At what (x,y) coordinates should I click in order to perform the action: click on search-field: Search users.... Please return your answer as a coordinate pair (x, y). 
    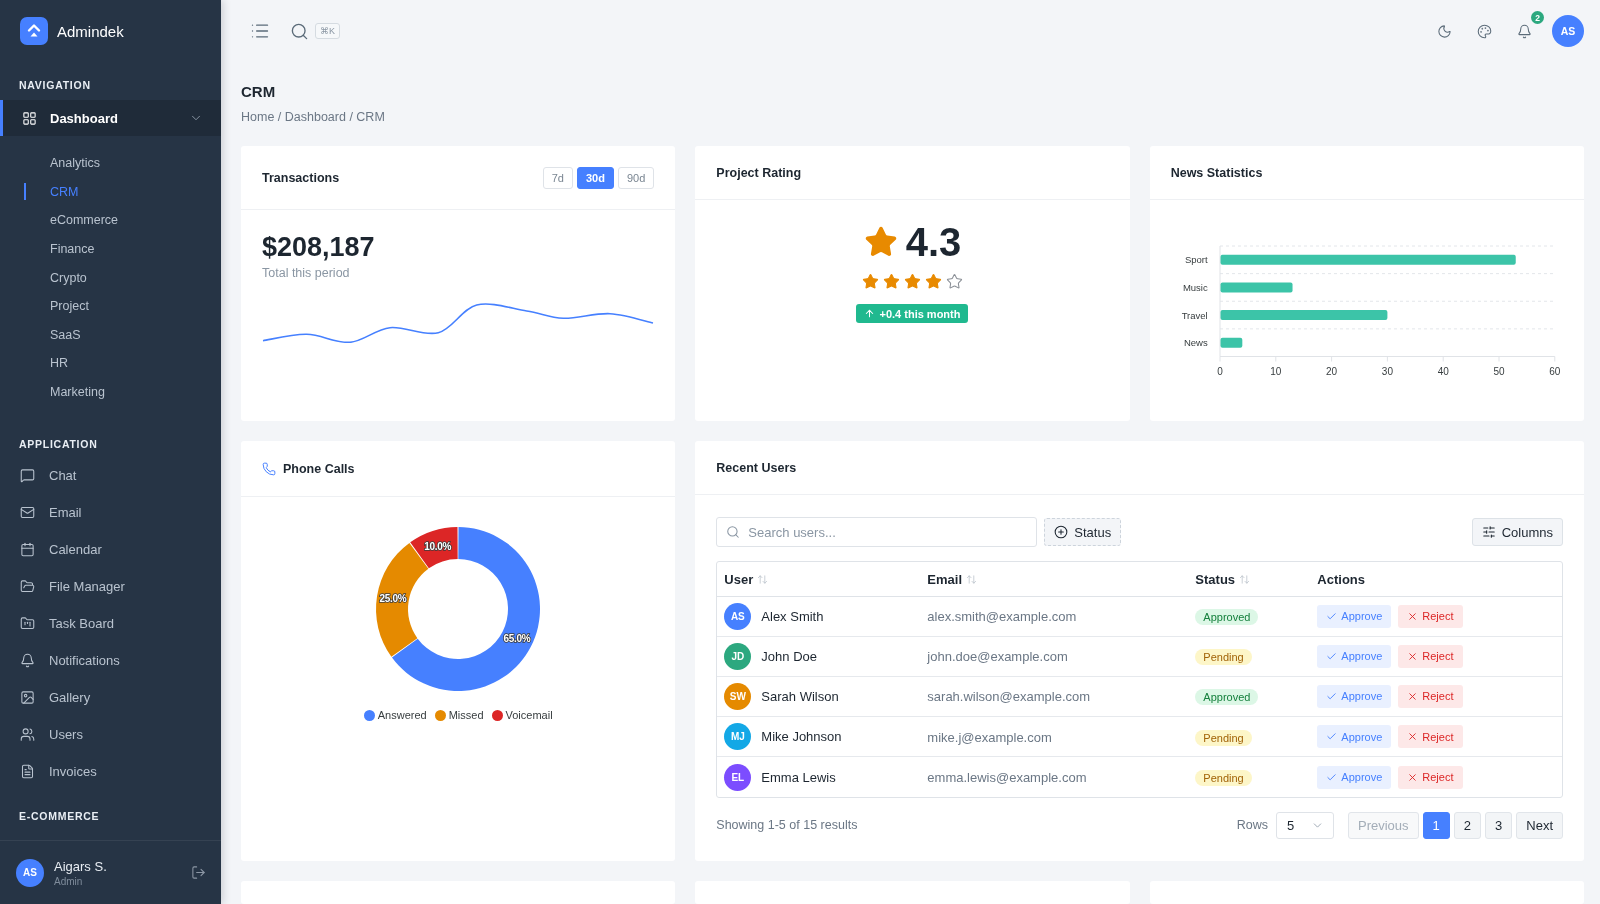
    Looking at the image, I should click on (877, 532).